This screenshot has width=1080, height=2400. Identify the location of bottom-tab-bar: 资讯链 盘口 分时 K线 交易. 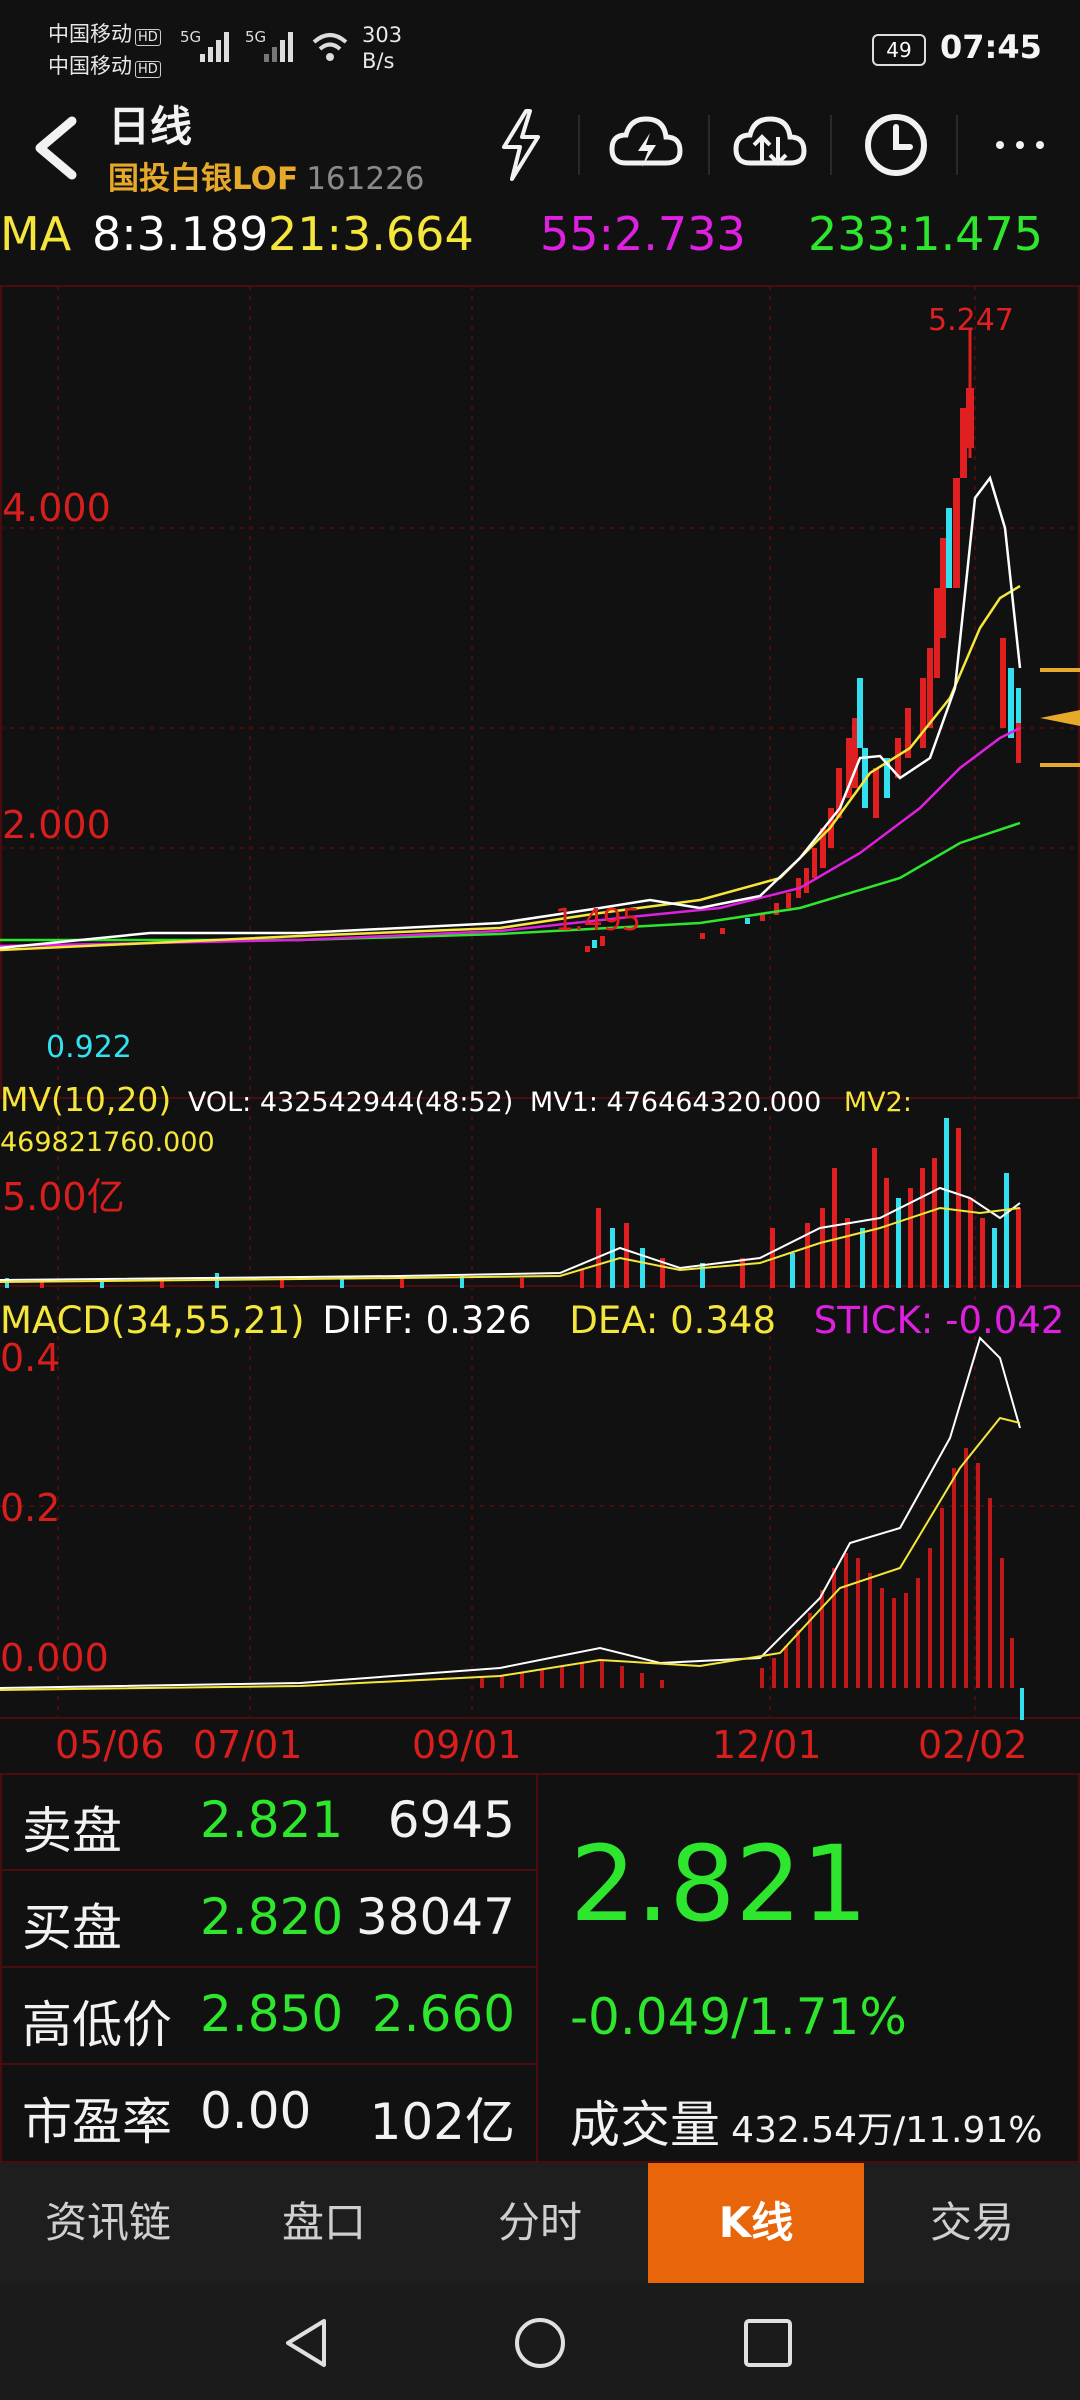
(540, 2223).